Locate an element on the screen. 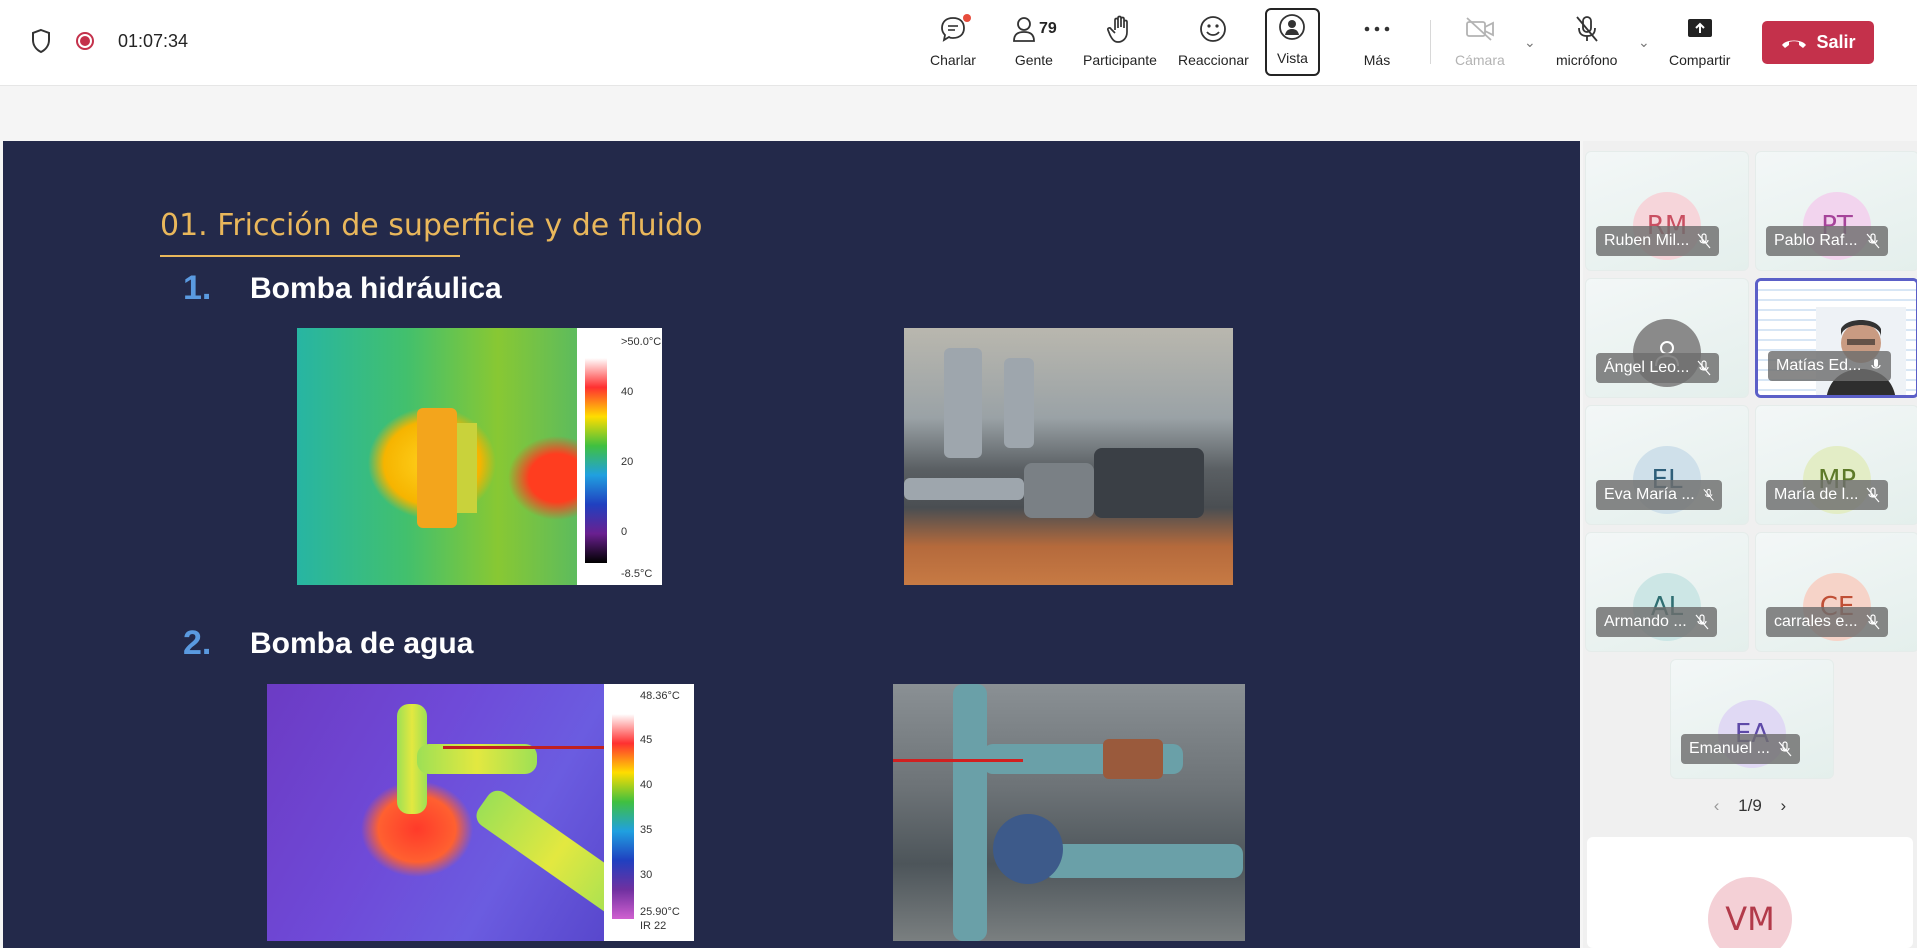 The height and width of the screenshot is (948, 1917). shield-icon is located at coordinates (41, 41).